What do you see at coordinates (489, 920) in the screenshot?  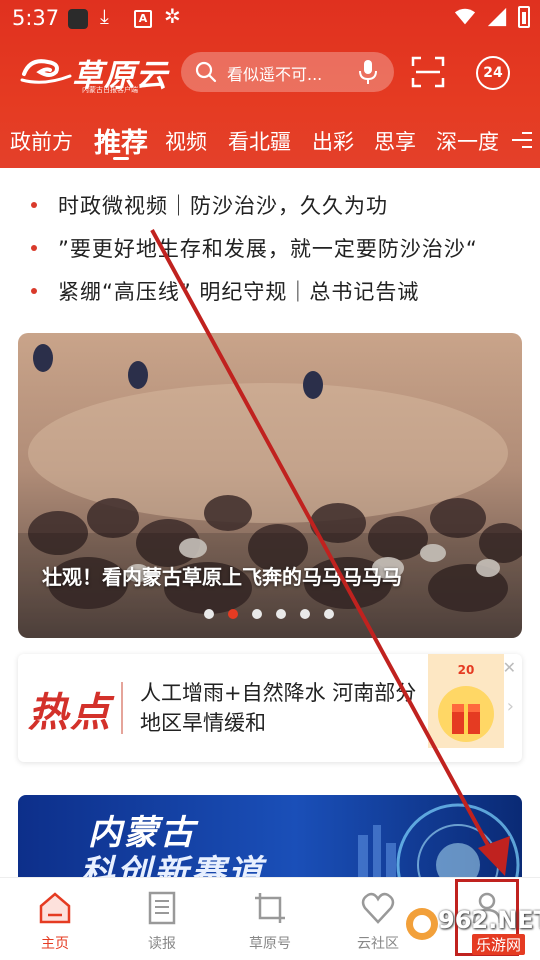 I see `watermark-text: 962.NET` at bounding box center [489, 920].